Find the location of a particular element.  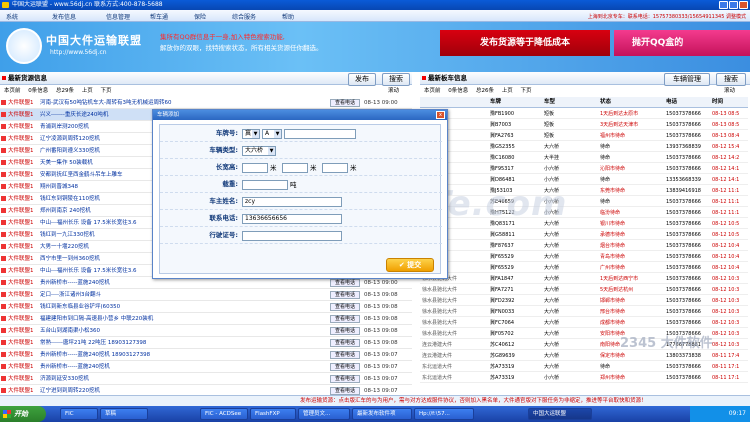

task-item: 草稿 is located at coordinates (124, 414).